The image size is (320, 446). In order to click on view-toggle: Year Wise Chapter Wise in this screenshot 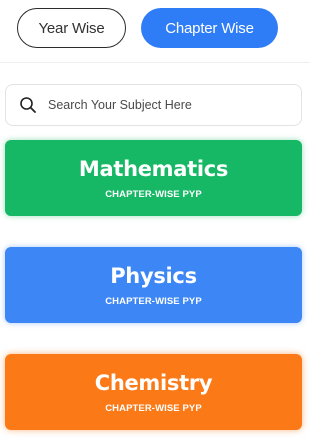, I will do `click(147, 28)`.